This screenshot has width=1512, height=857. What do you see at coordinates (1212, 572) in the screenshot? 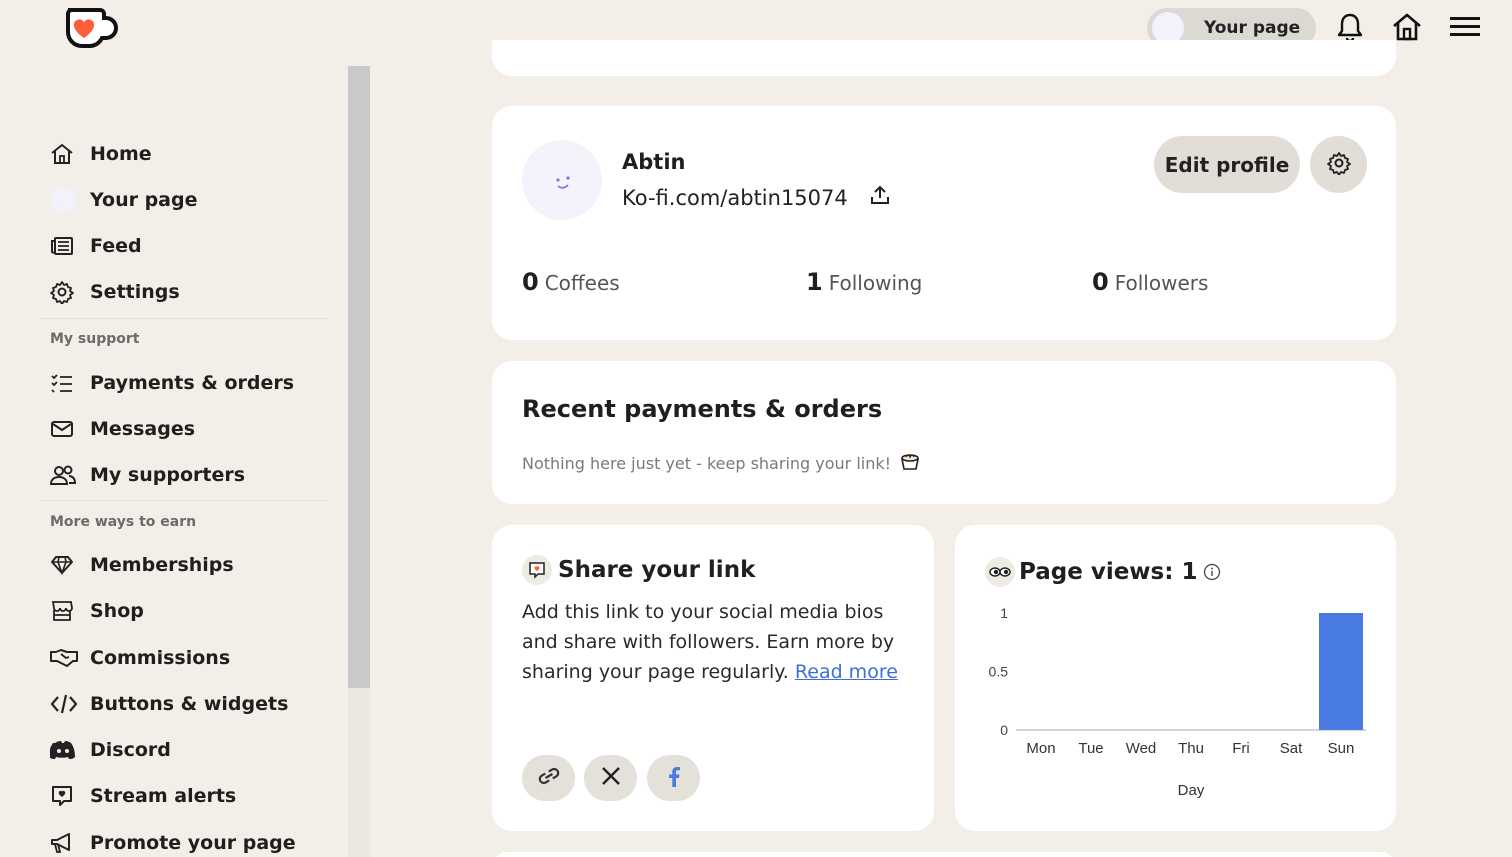
I see `info-icon` at bounding box center [1212, 572].